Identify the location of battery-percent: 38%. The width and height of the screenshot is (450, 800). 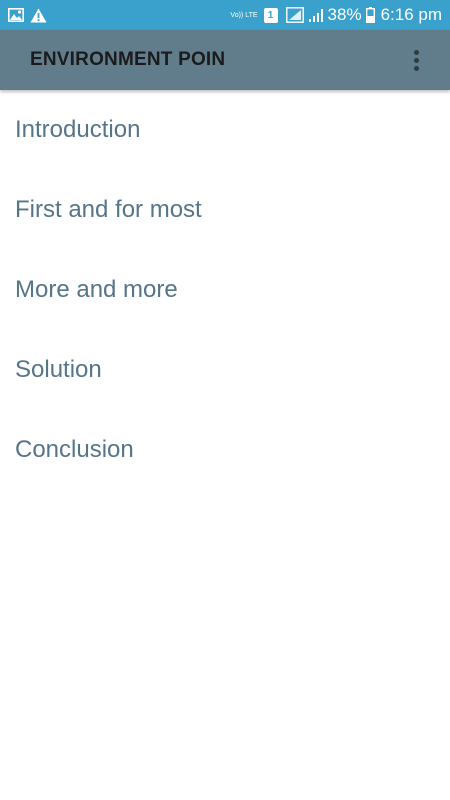
(344, 14).